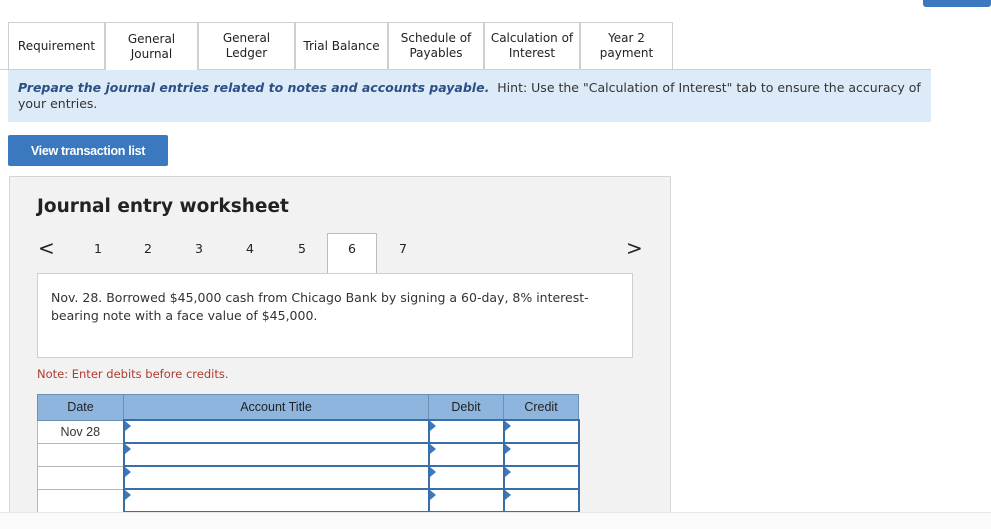 The height and width of the screenshot is (529, 991). What do you see at coordinates (341, 45) in the screenshot?
I see `tab-trial-balance: Trial Balance` at bounding box center [341, 45].